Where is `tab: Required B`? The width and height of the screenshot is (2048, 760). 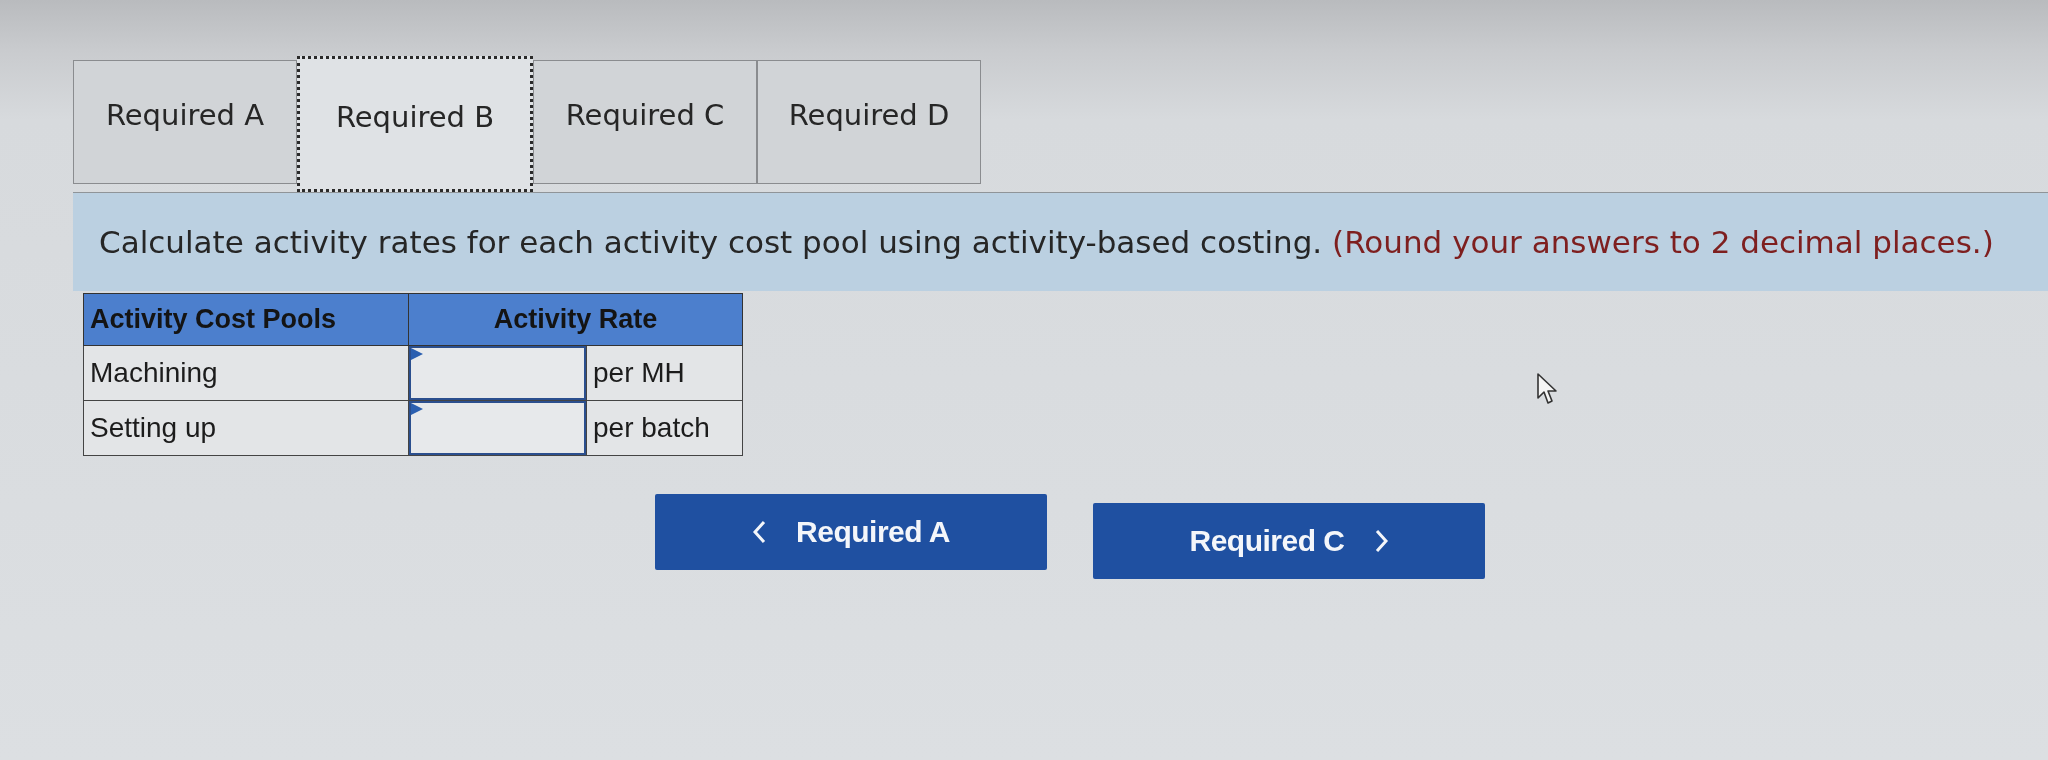
tab: Required B is located at coordinates (415, 124).